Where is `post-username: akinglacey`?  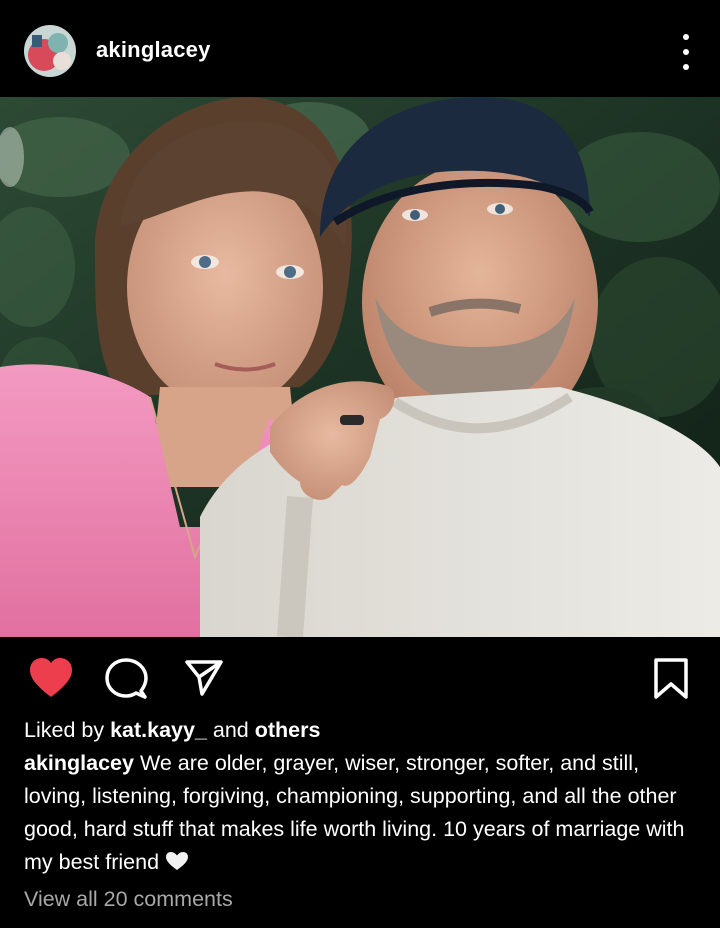
post-username: akinglacey is located at coordinates (153, 50).